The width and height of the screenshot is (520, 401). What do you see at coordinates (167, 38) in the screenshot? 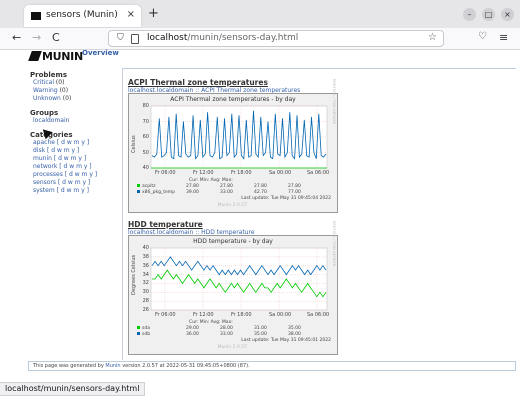
I see `url-host: localhost` at bounding box center [167, 38].